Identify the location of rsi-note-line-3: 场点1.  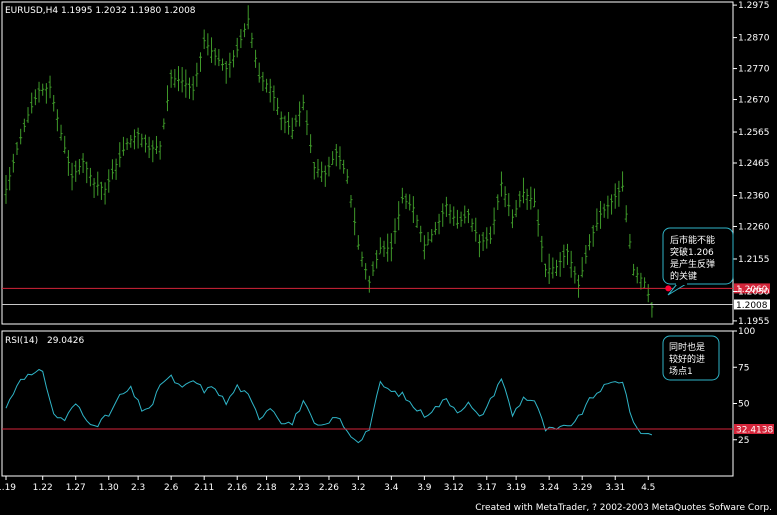
(681, 371).